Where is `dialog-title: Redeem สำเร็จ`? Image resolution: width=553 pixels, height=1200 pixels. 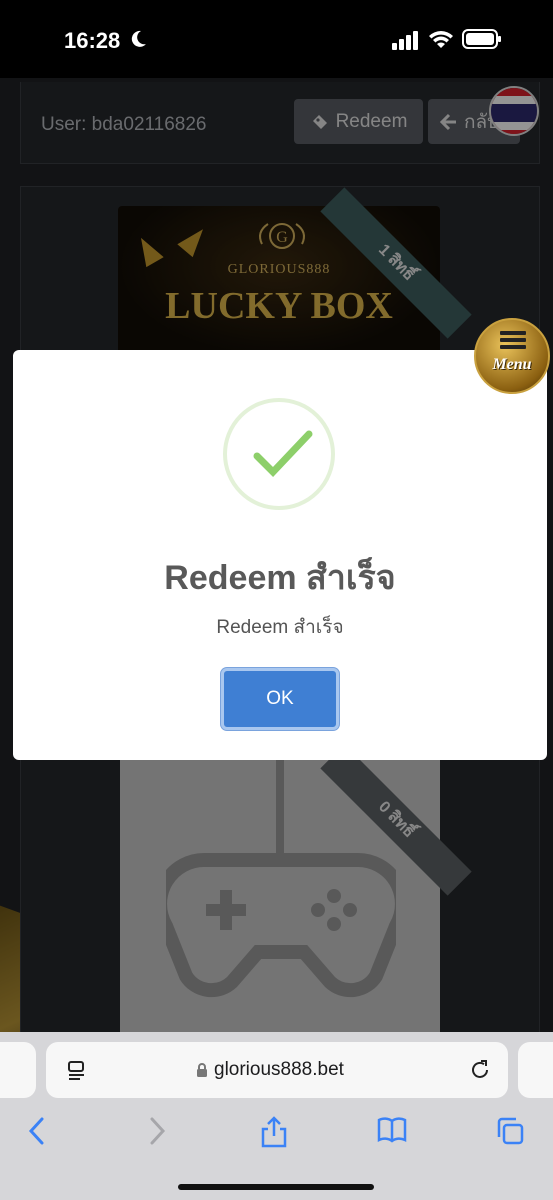
dialog-title: Redeem สำเร็จ is located at coordinates (280, 578).